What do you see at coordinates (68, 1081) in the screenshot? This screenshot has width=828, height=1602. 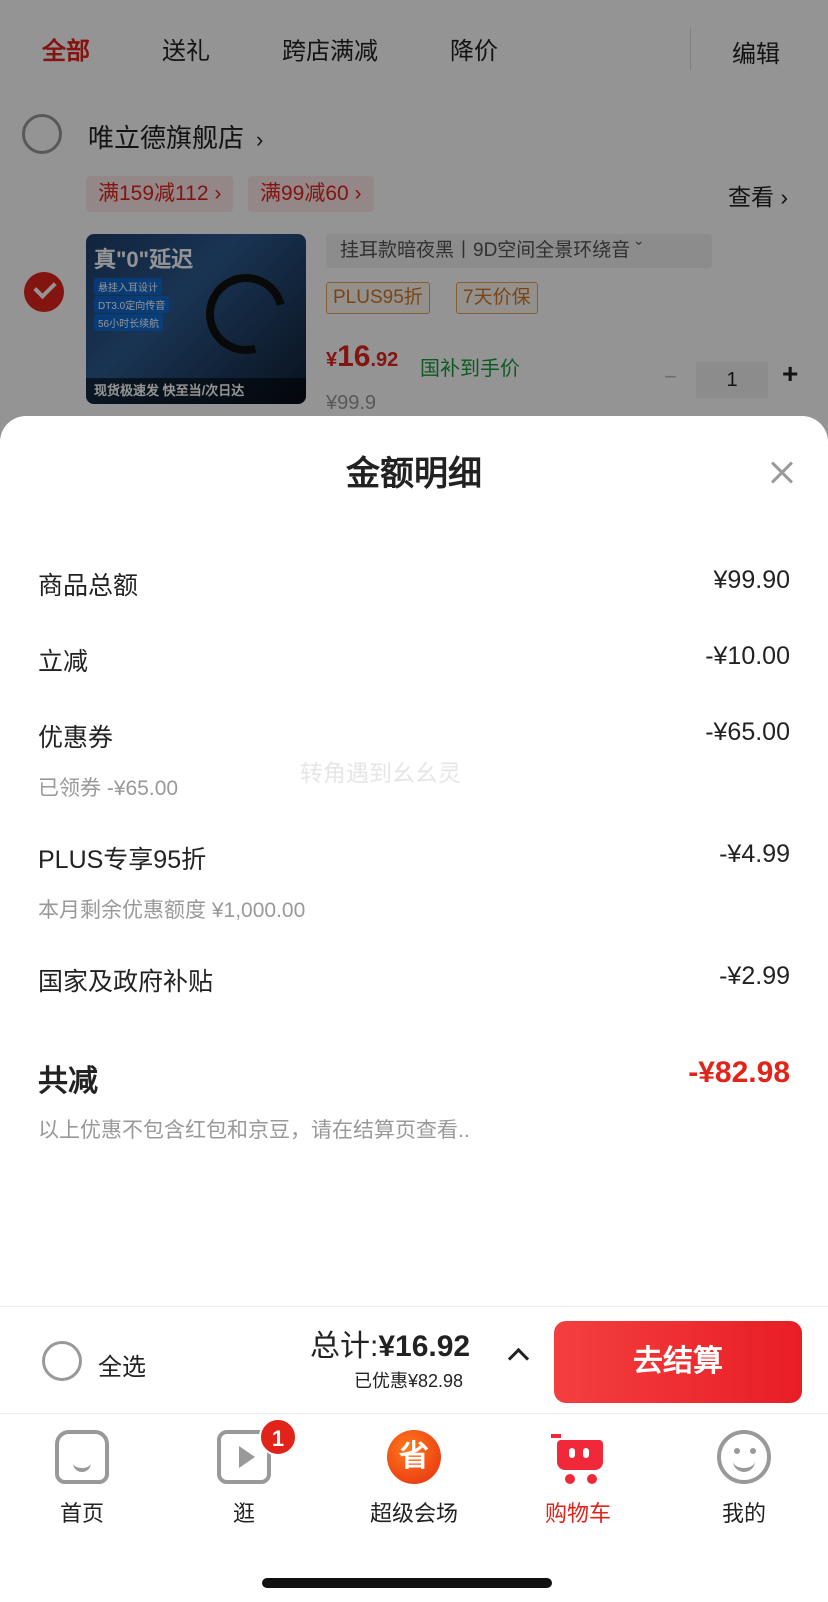 I see `total-discount-label: 共减` at bounding box center [68, 1081].